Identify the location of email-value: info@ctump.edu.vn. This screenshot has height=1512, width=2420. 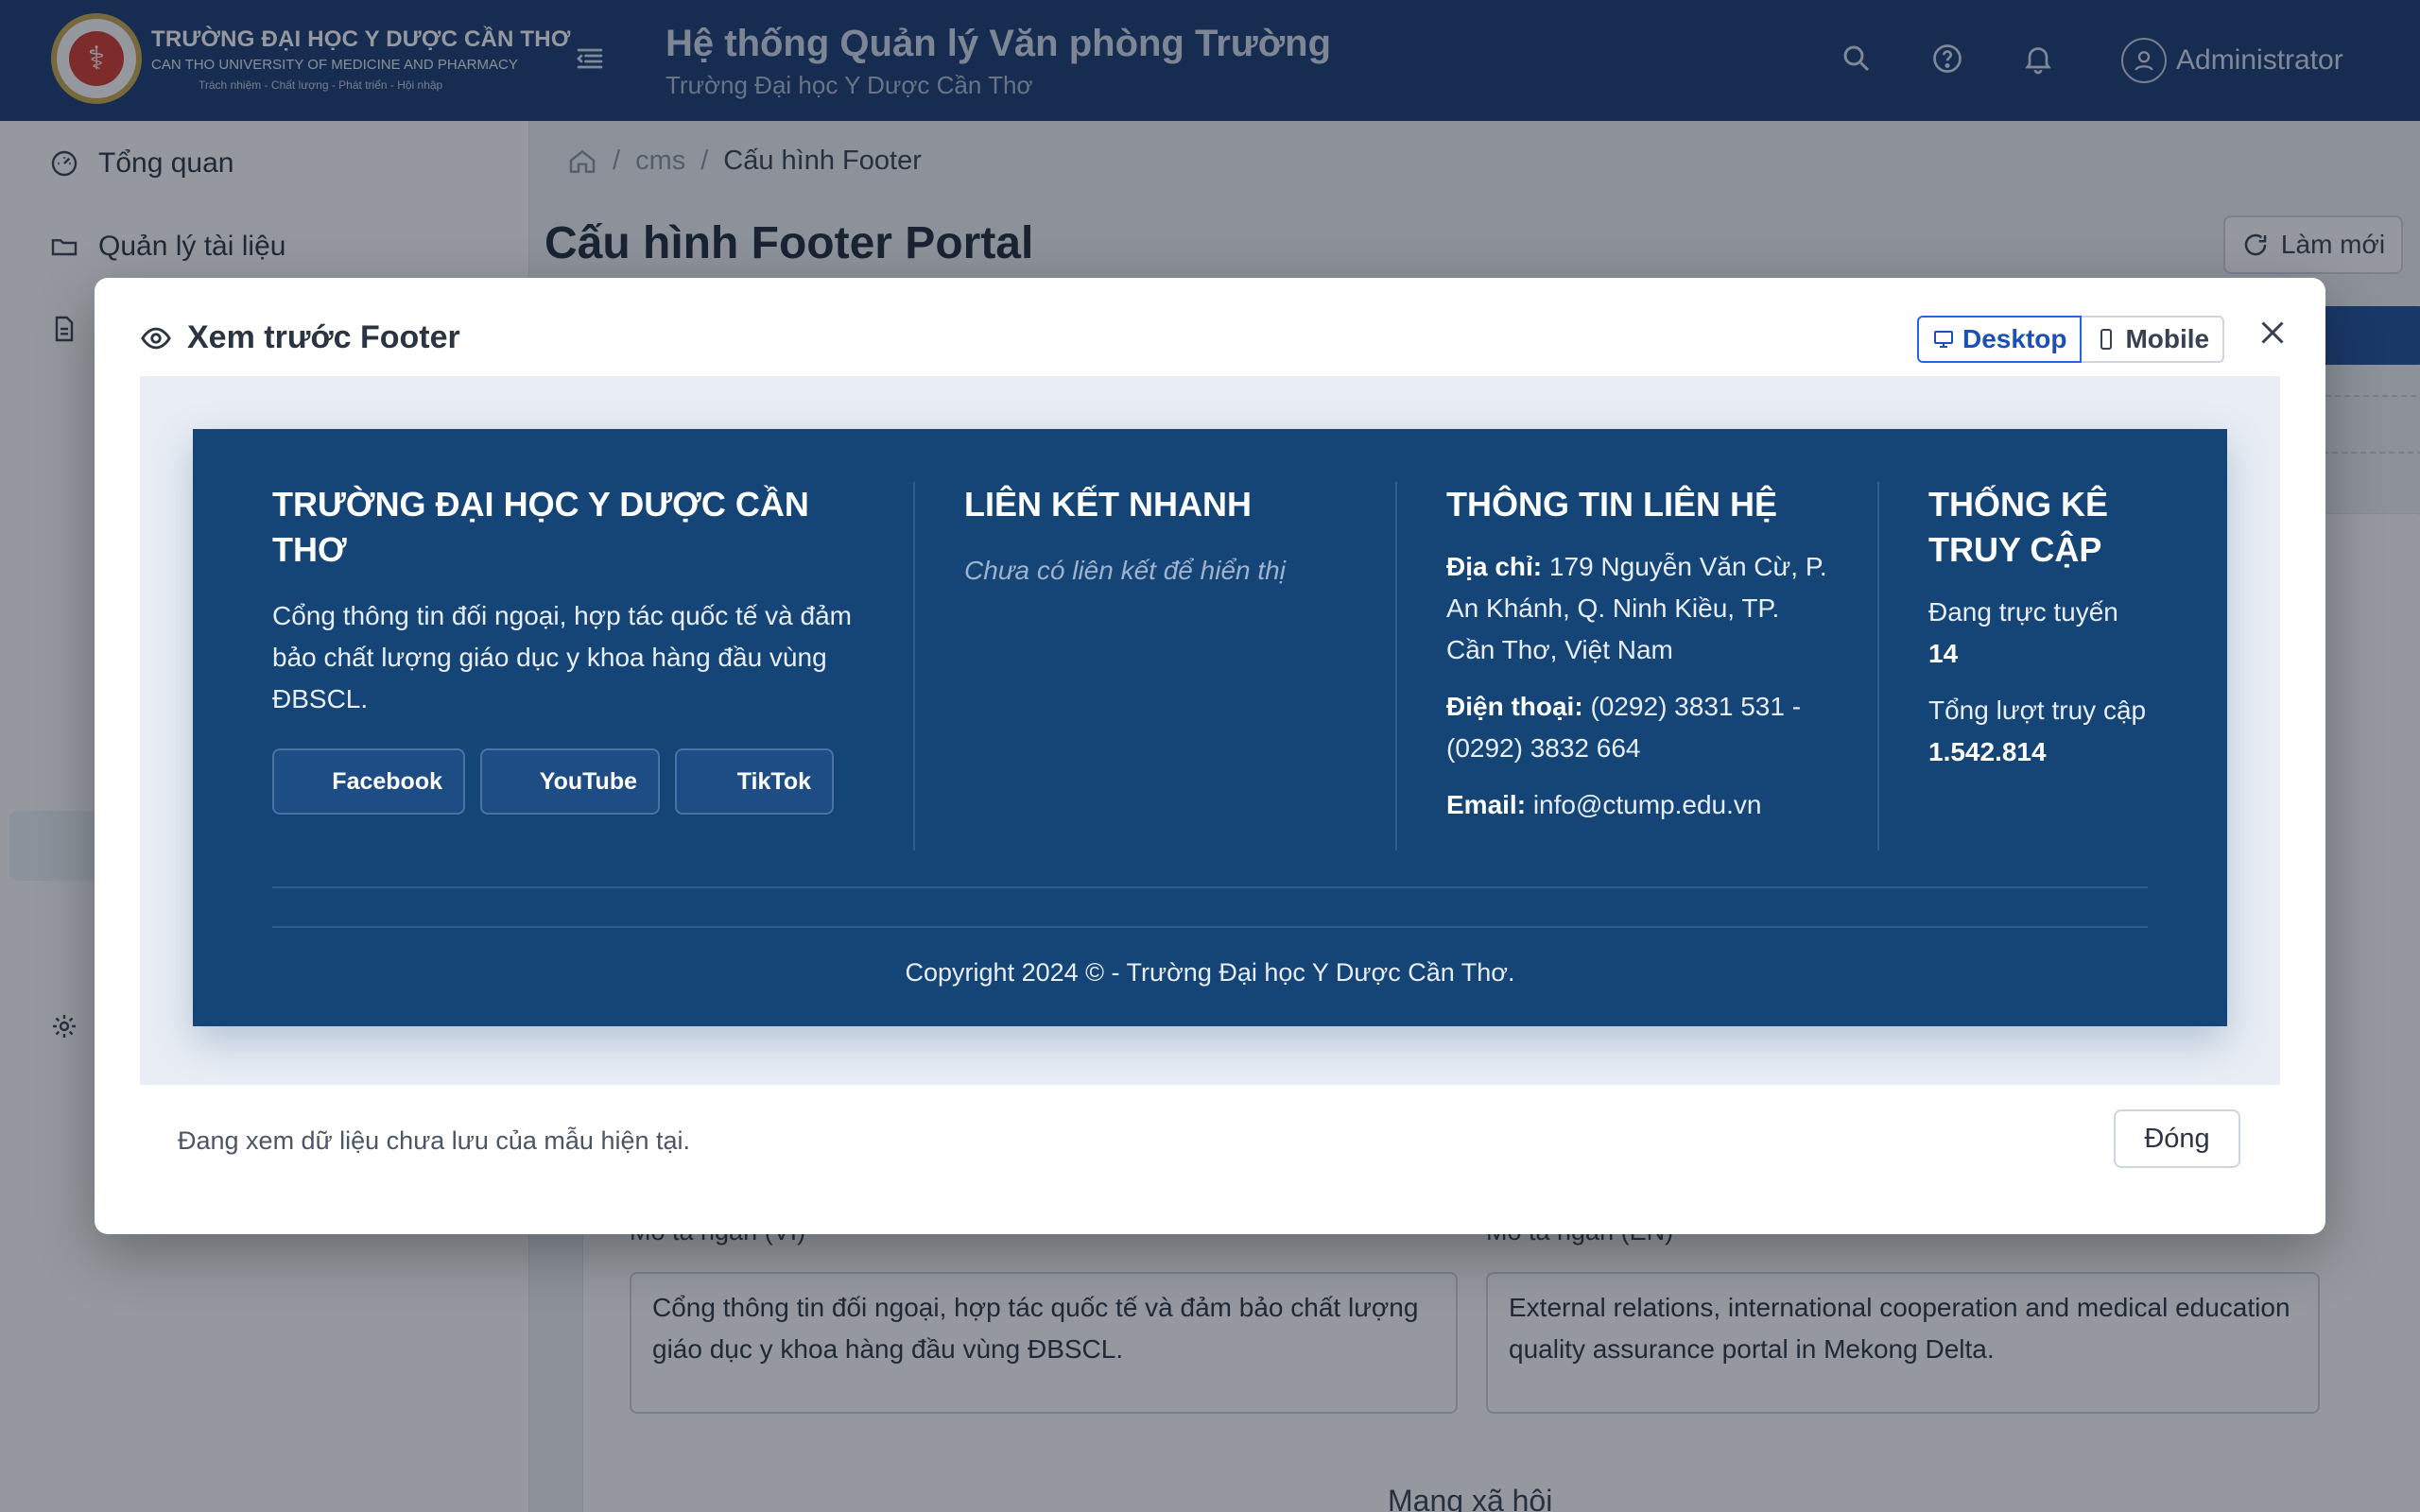
(1647, 804).